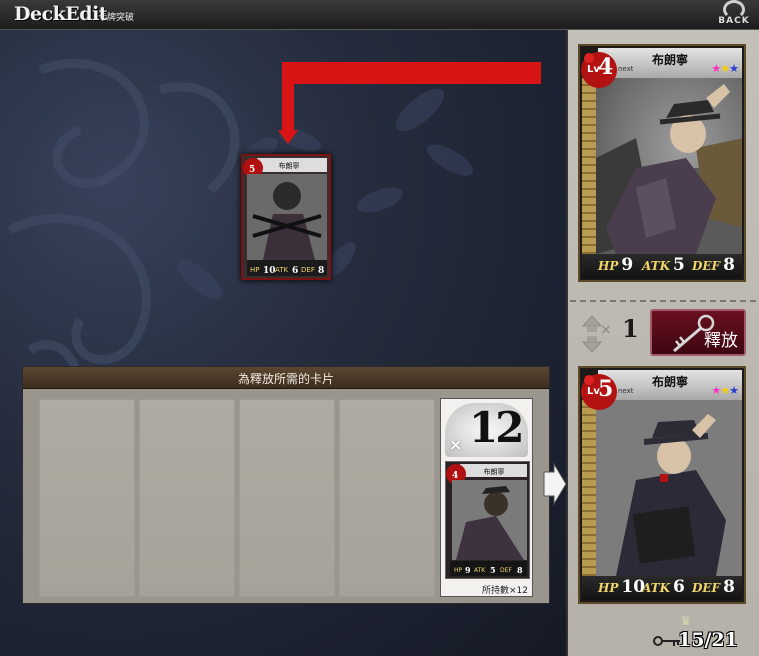 This screenshot has height=656, width=759. What do you see at coordinates (468, 570) in the screenshot?
I see `owned-card-hp: 9` at bounding box center [468, 570].